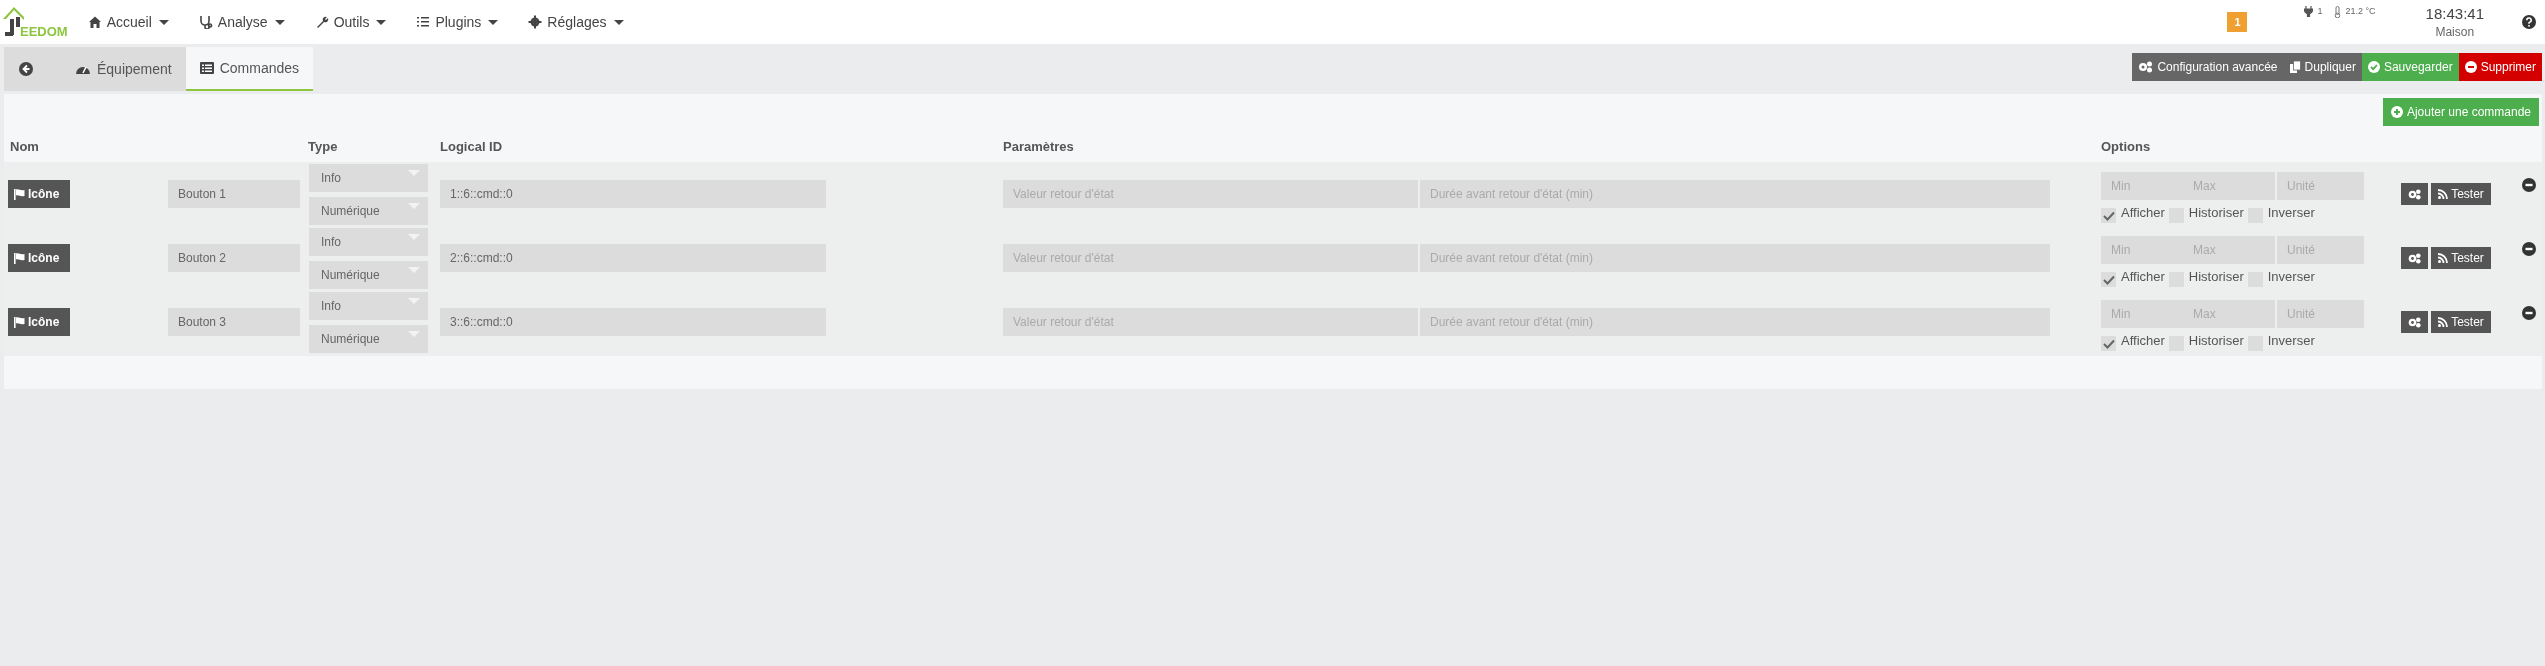 Image resolution: width=2545 pixels, height=666 pixels. Describe the element at coordinates (2460, 112) in the screenshot. I see `add-command-button: Ajouter une commande` at that location.